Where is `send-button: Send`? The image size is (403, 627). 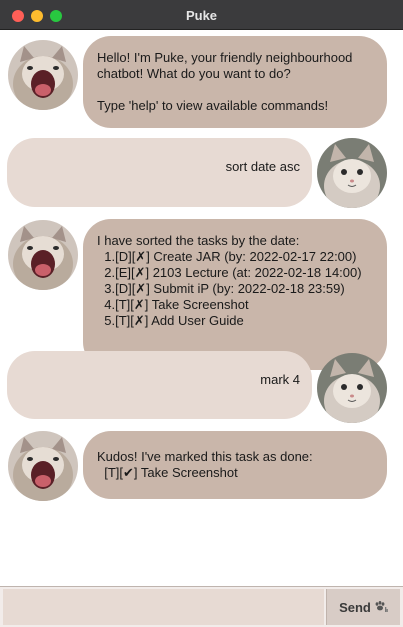 send-button: Send is located at coordinates (363, 607).